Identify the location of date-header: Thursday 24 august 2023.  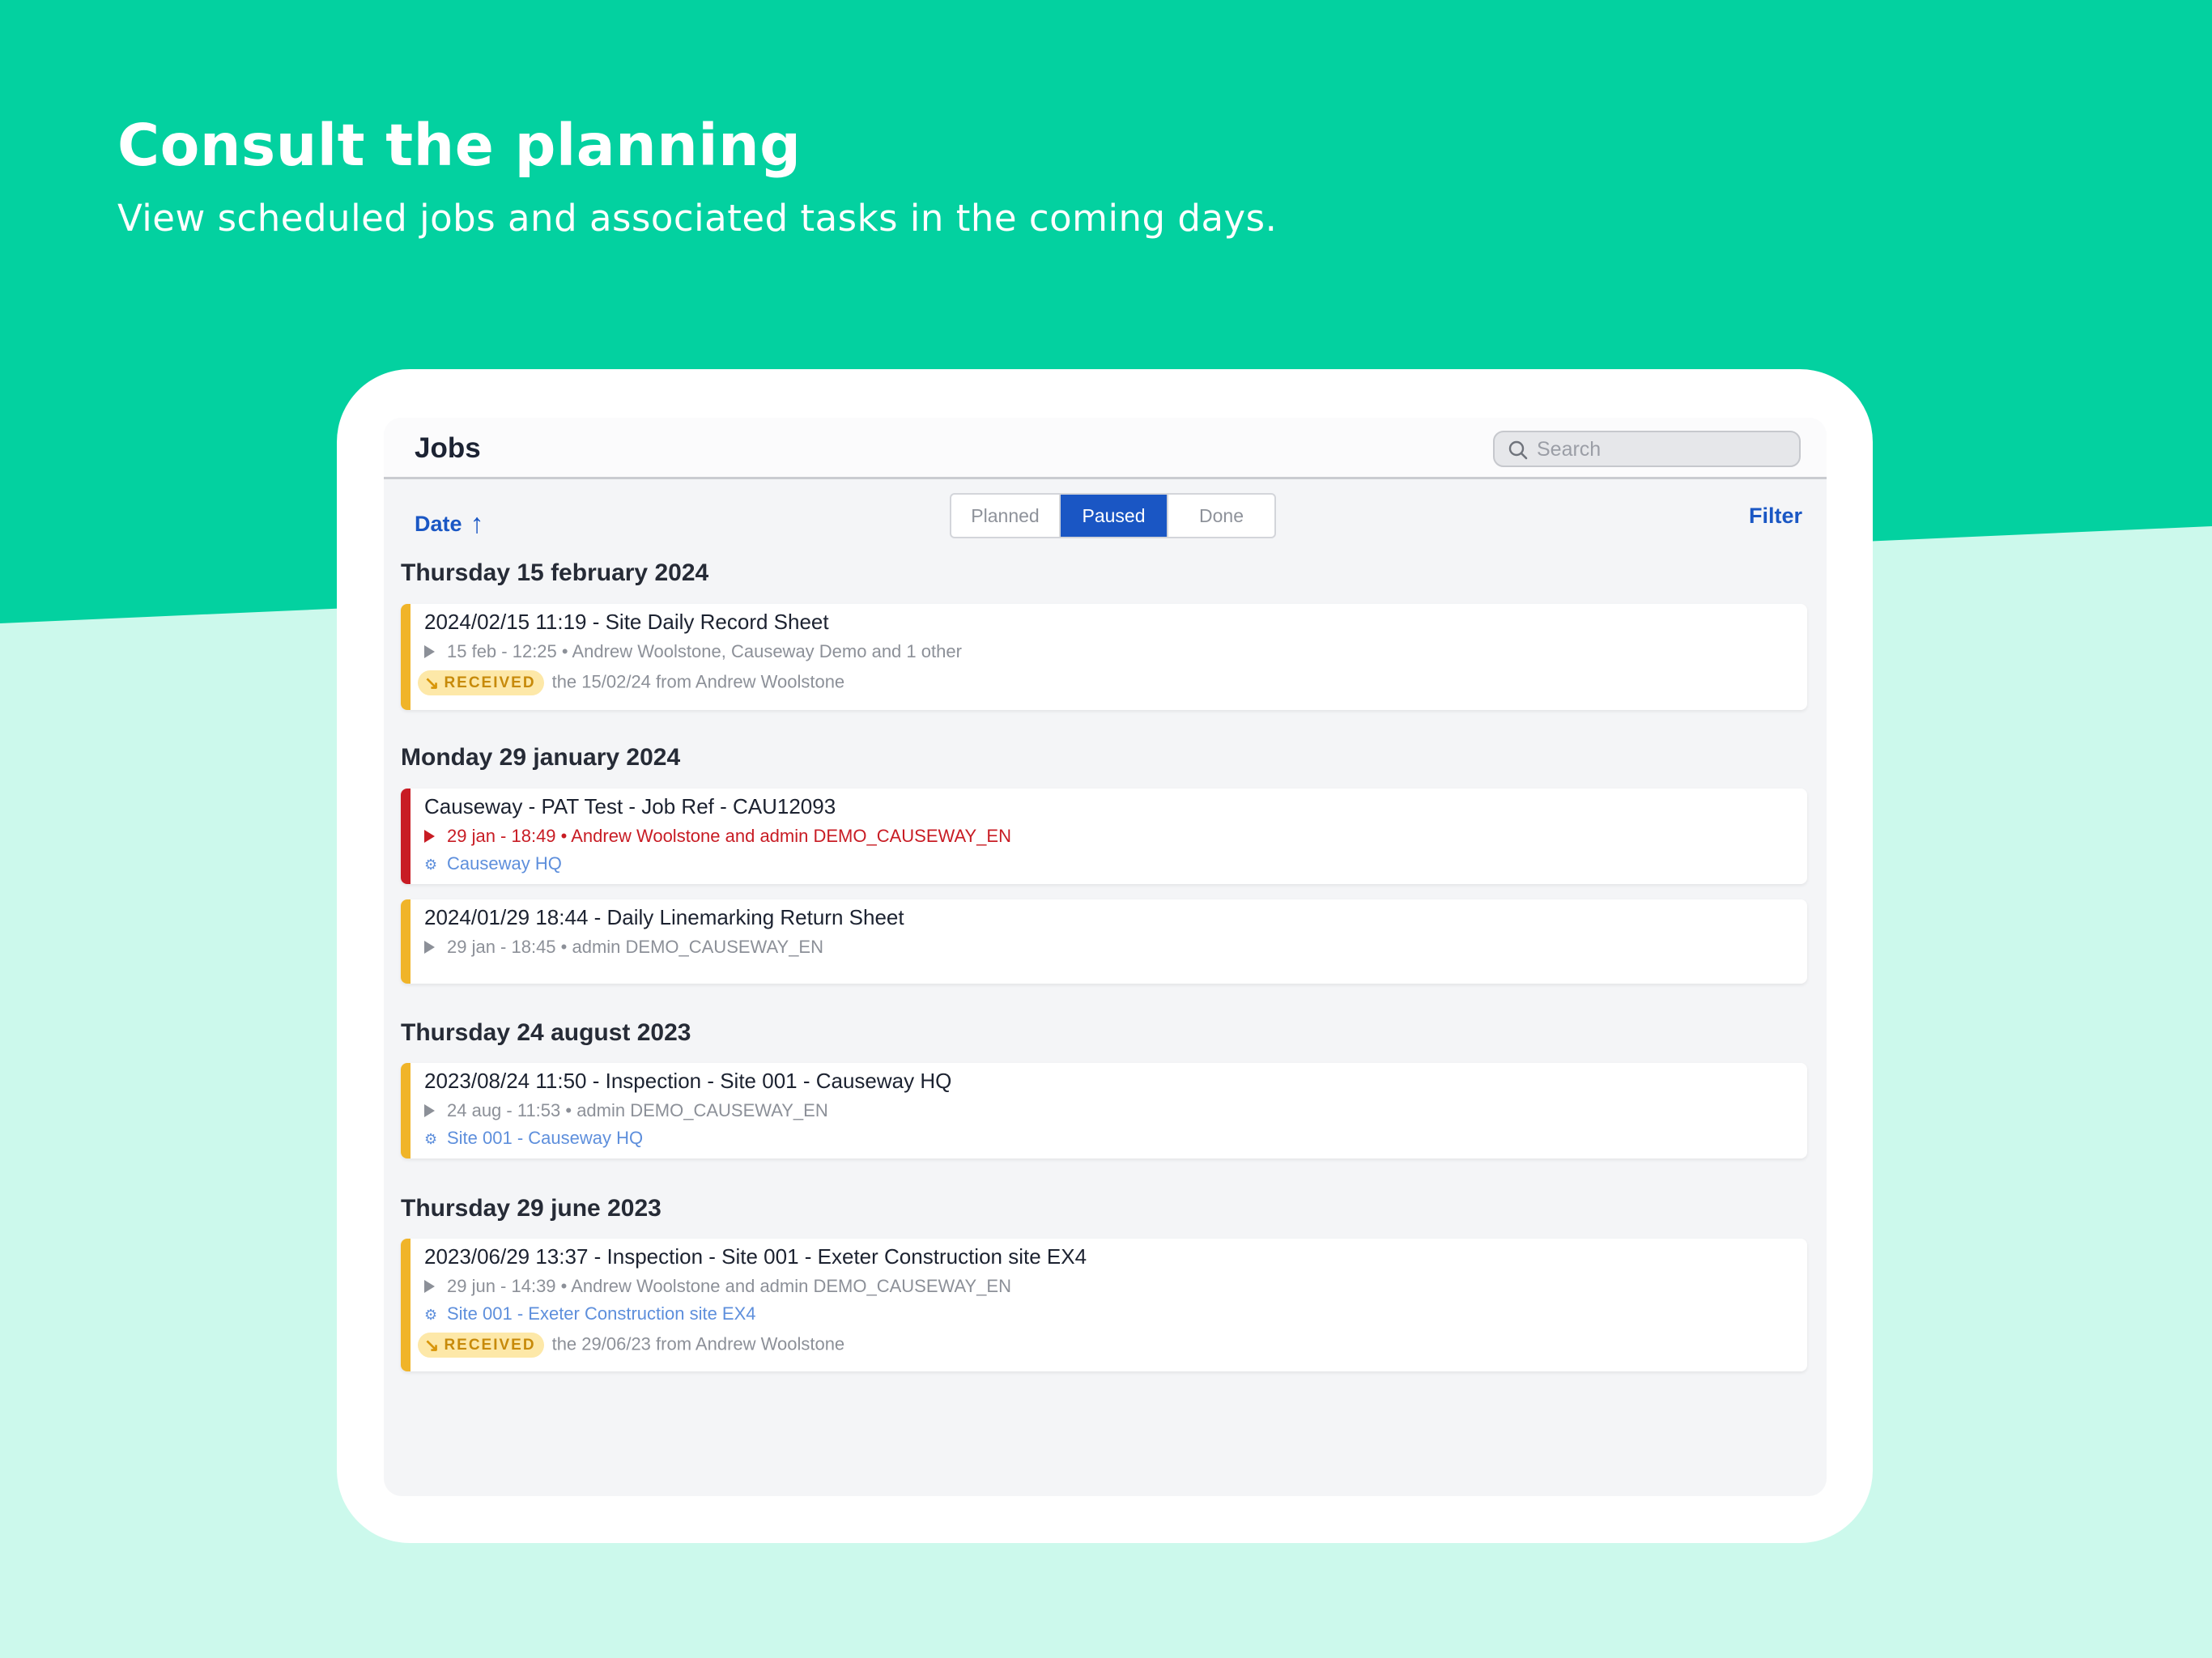
(546, 1032).